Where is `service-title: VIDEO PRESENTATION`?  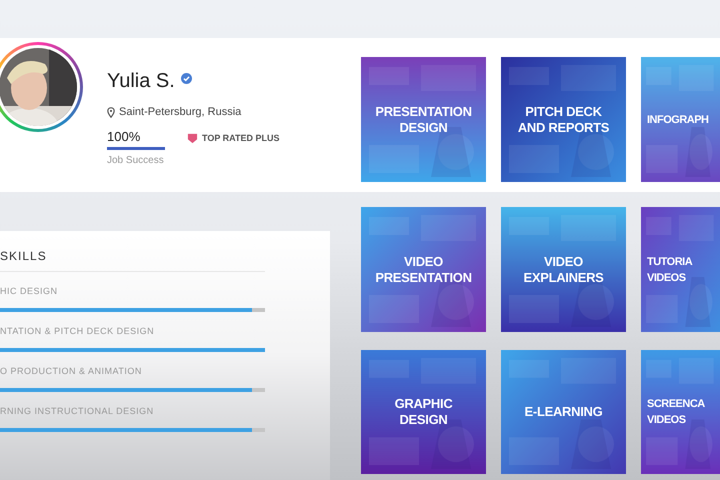 service-title: VIDEO PRESENTATION is located at coordinates (423, 270).